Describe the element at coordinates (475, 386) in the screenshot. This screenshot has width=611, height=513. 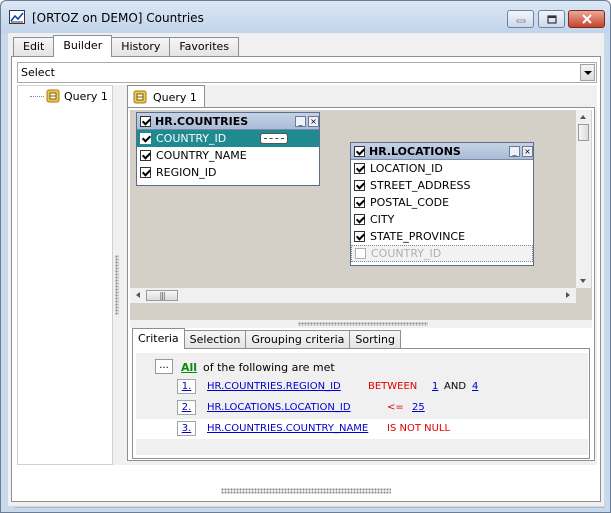
I see `condition-value-link: 4` at that location.